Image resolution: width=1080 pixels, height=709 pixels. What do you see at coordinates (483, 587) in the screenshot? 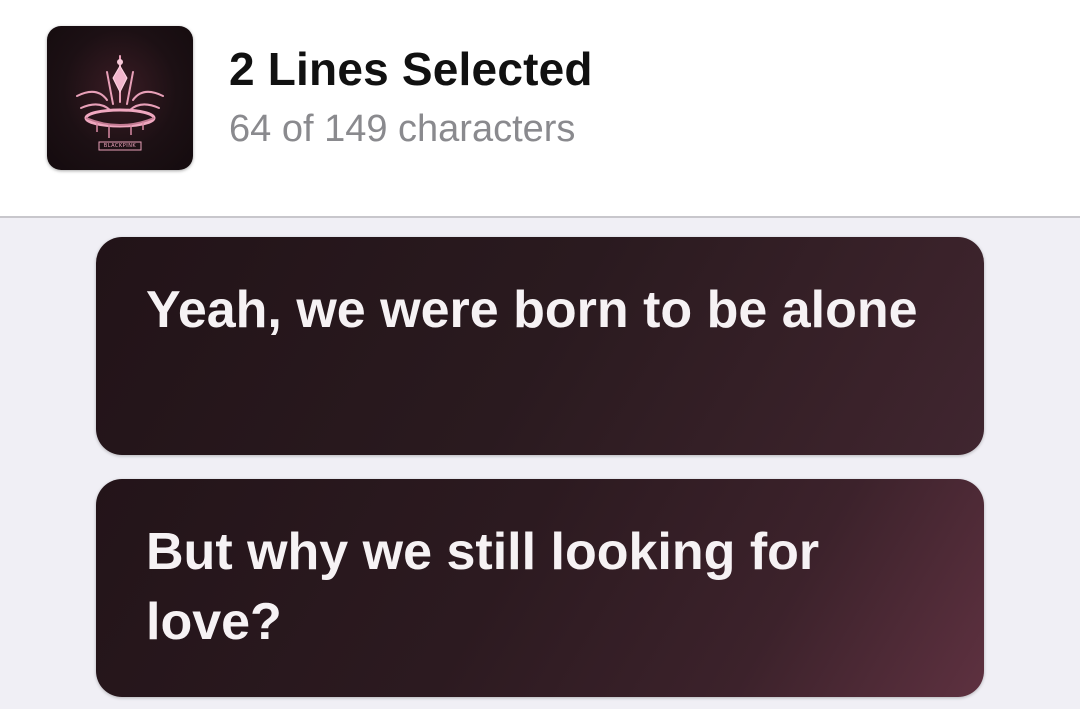
I see `lyric-line-text: But why we still looking for love?` at bounding box center [483, 587].